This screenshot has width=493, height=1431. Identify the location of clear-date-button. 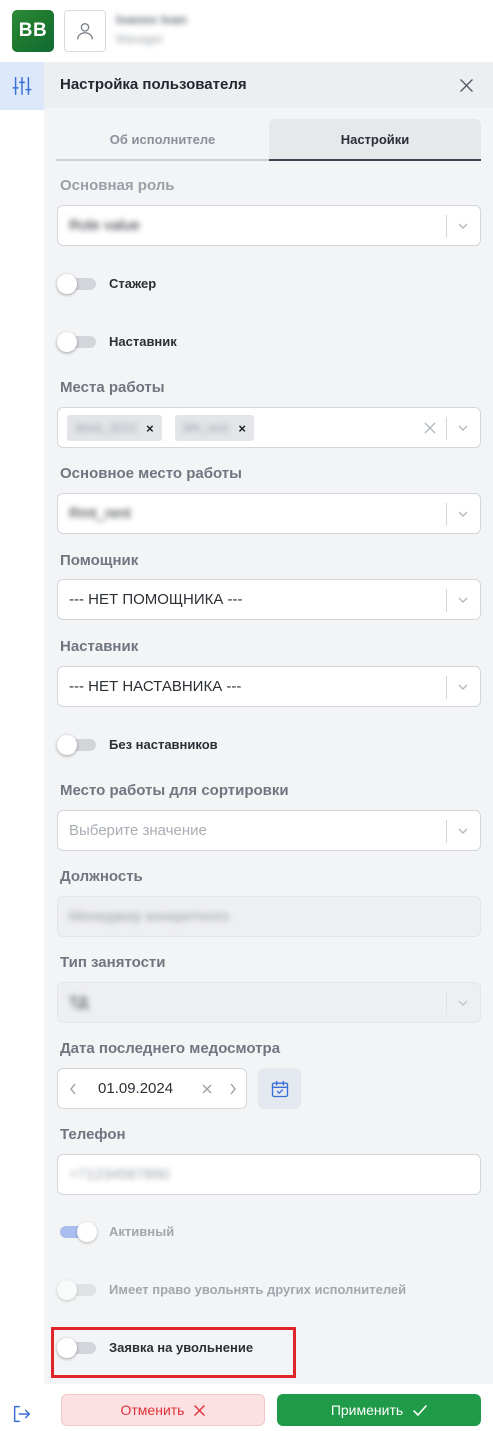
(207, 1089).